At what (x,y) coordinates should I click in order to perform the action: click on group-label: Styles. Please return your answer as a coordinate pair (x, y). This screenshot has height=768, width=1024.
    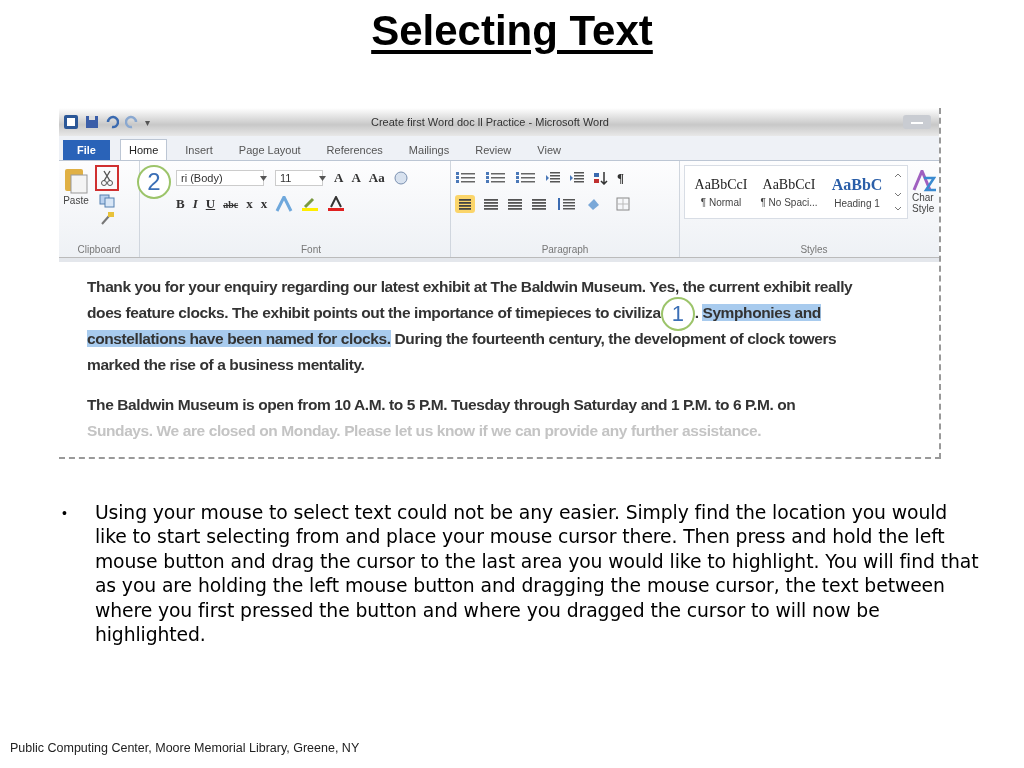
    Looking at the image, I should click on (814, 250).